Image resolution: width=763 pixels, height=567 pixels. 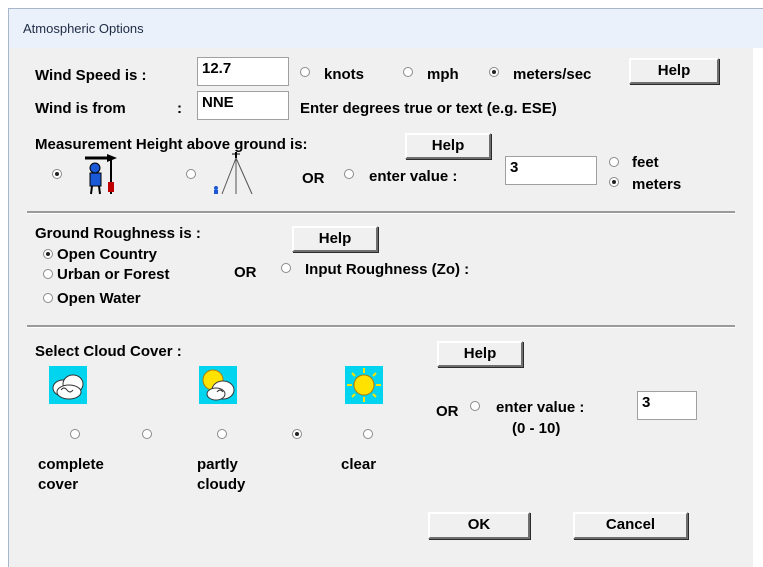 I want to click on tower-icon, so click(x=233, y=173).